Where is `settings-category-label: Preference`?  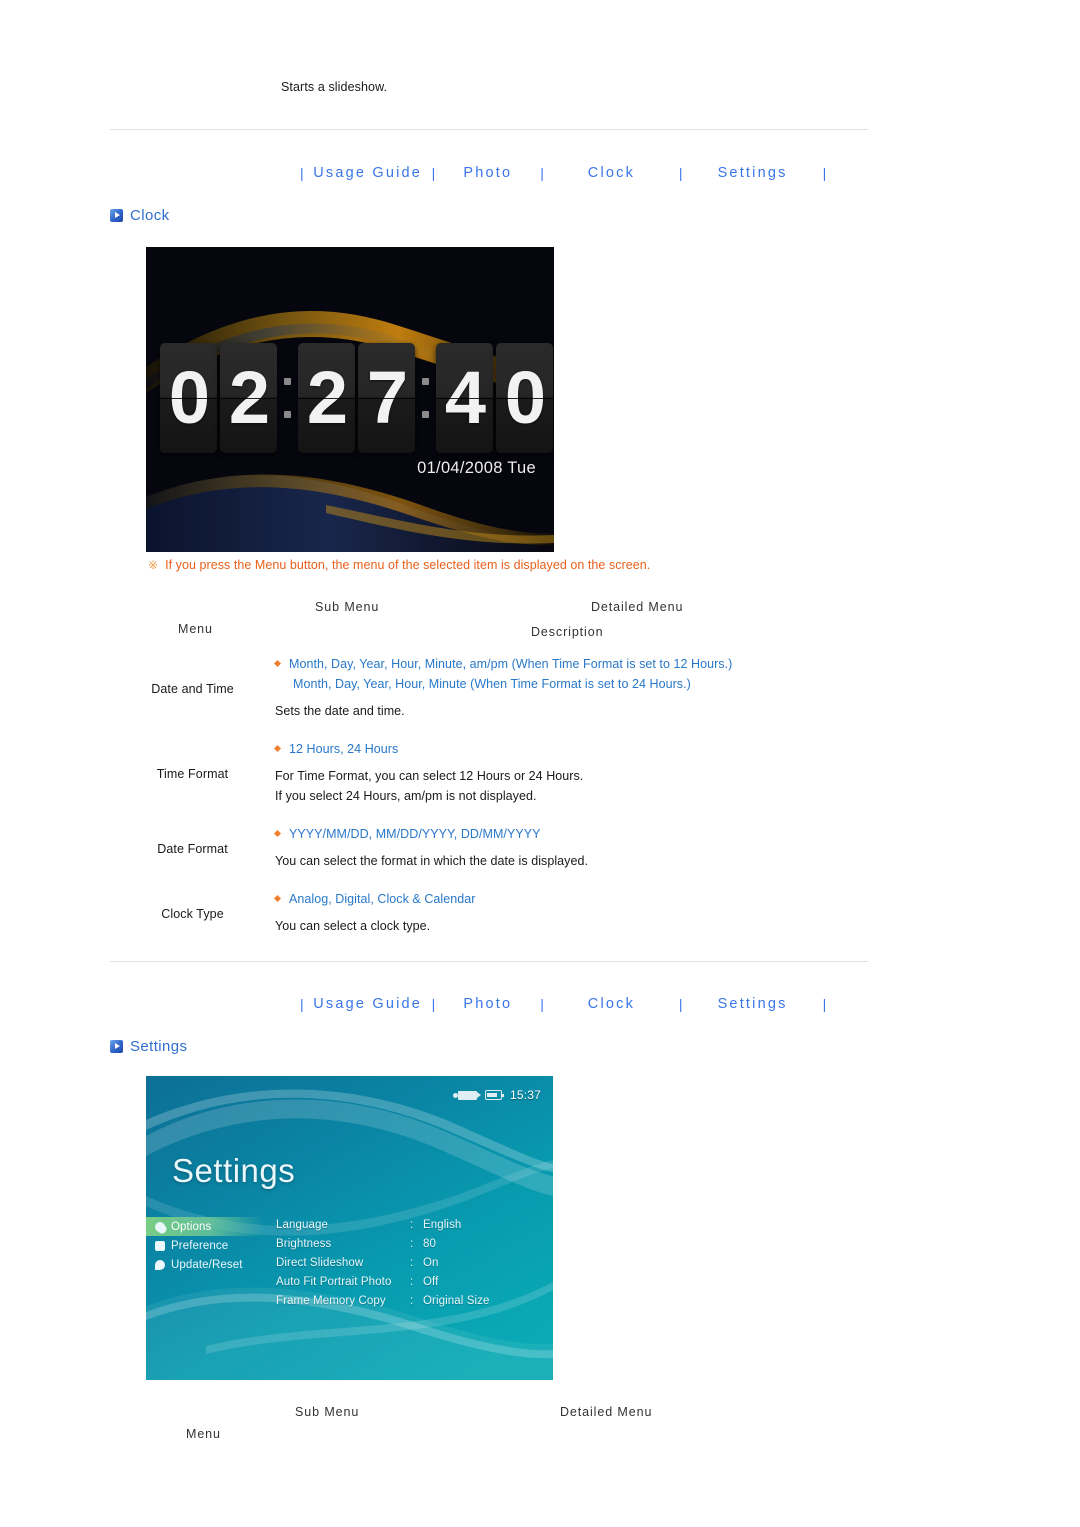 settings-category-label: Preference is located at coordinates (200, 1245).